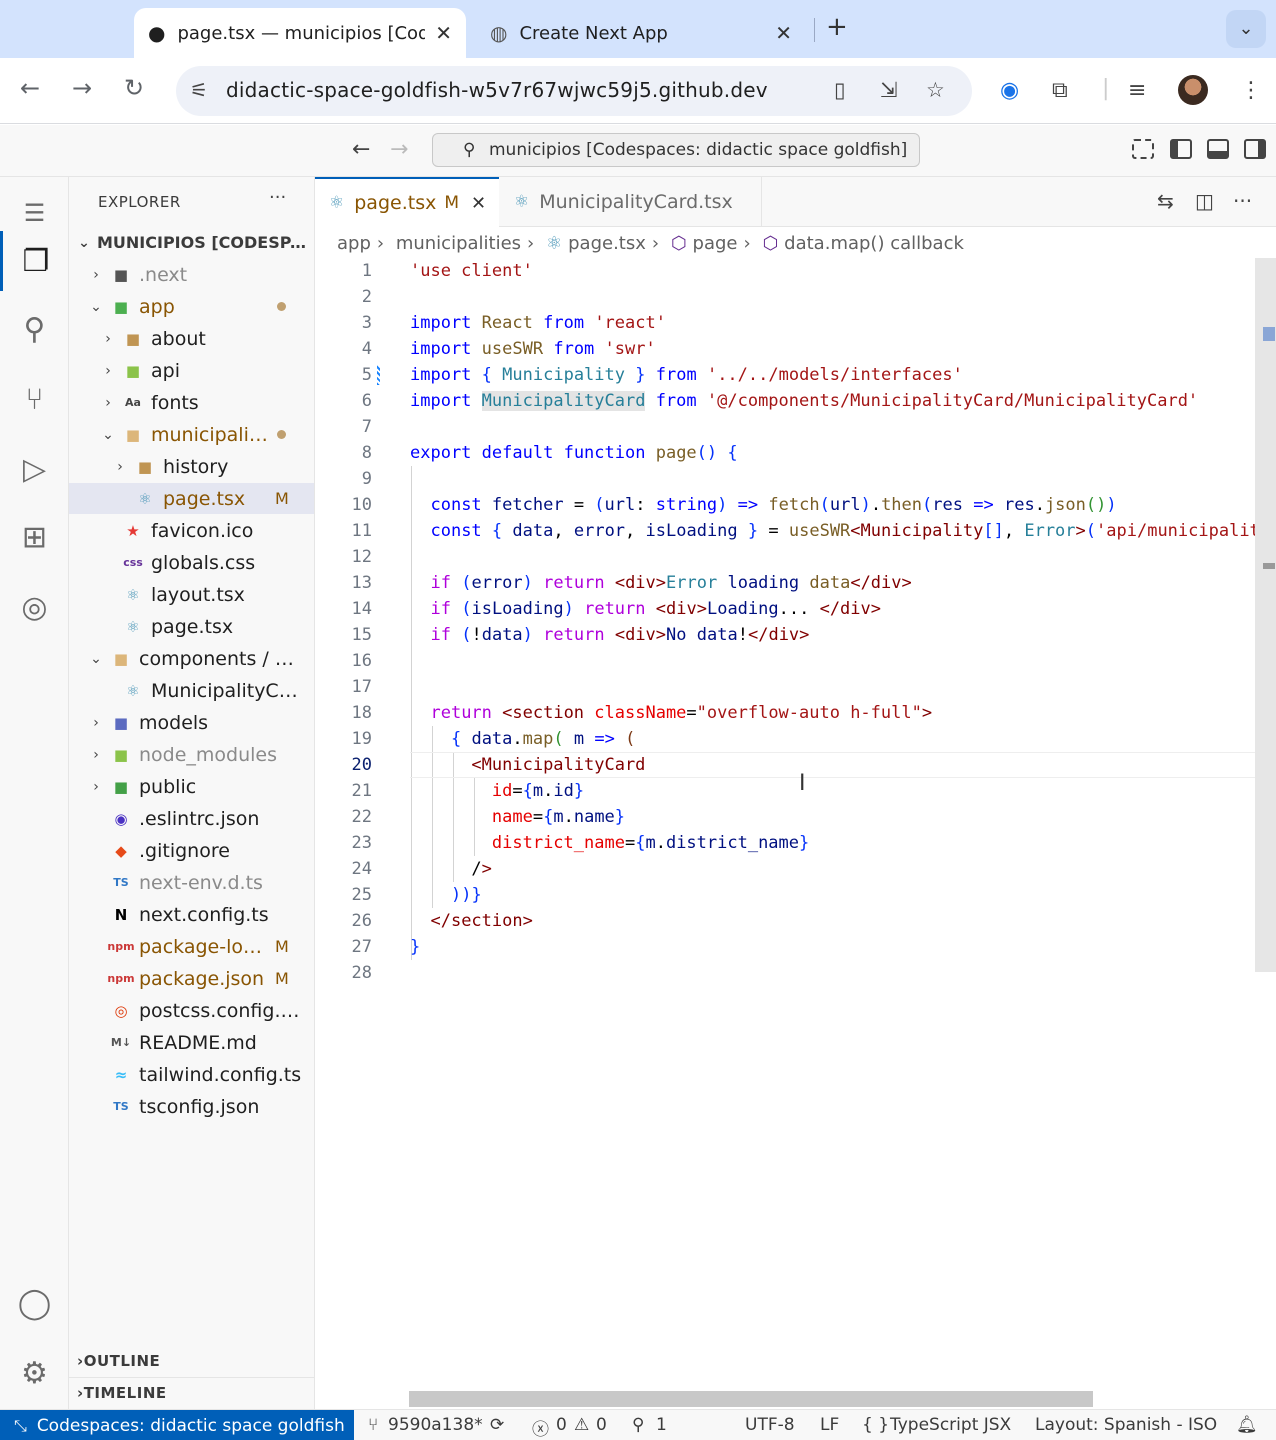 This screenshot has width=1276, height=1440. What do you see at coordinates (770, 1425) in the screenshot?
I see `encoding: UTF-8` at bounding box center [770, 1425].